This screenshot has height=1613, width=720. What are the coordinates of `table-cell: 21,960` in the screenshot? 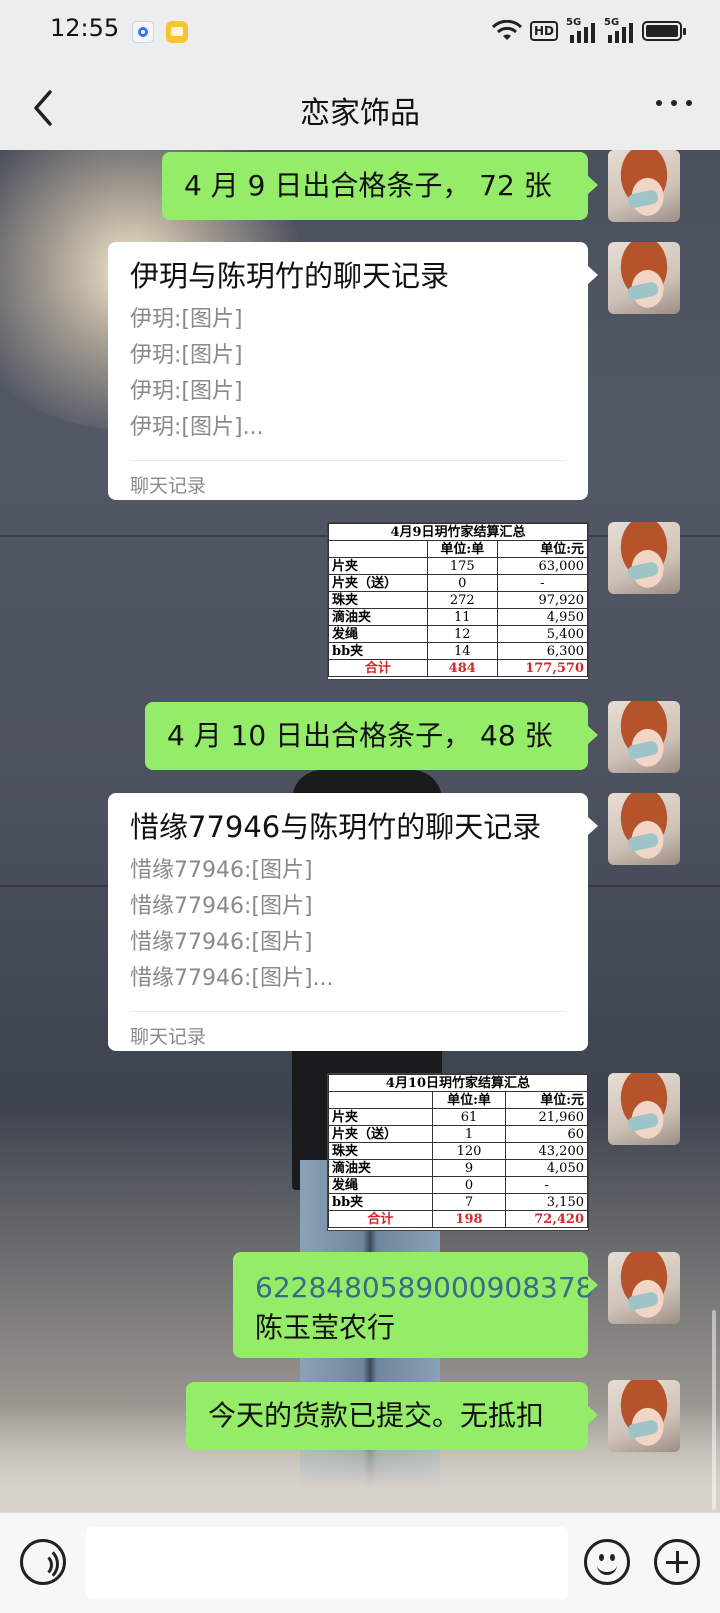 It's located at (546, 1117).